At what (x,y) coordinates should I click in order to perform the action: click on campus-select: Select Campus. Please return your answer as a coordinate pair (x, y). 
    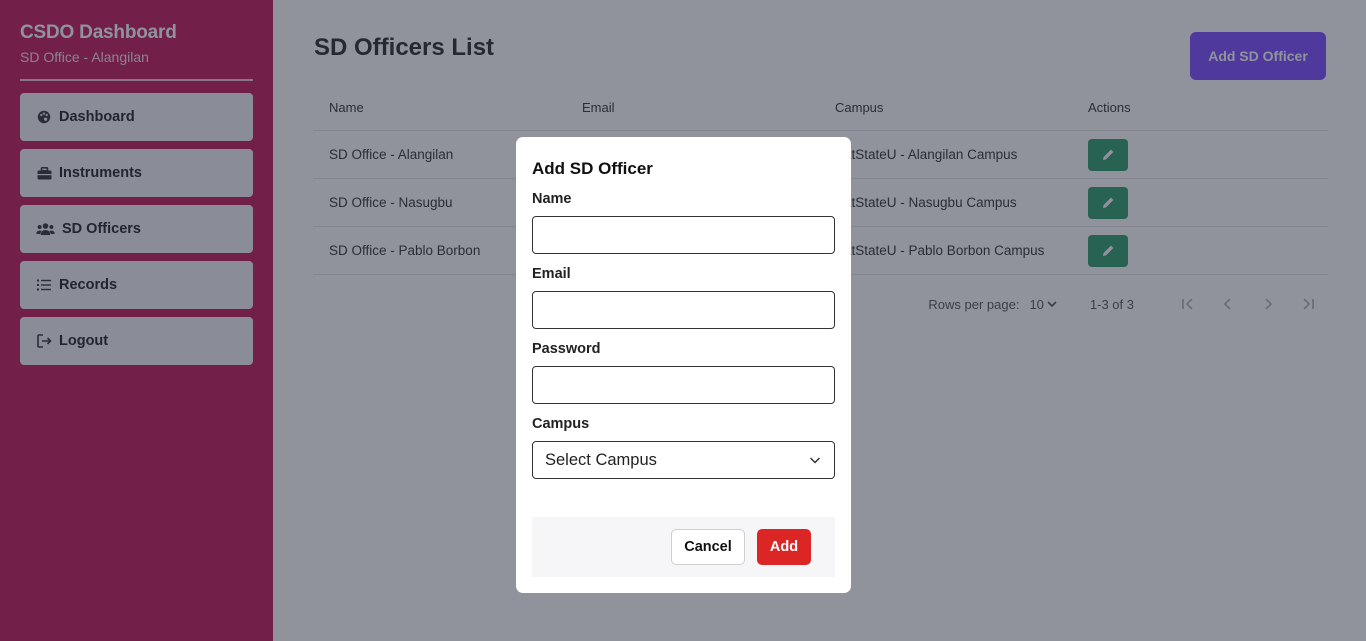
    Looking at the image, I should click on (683, 460).